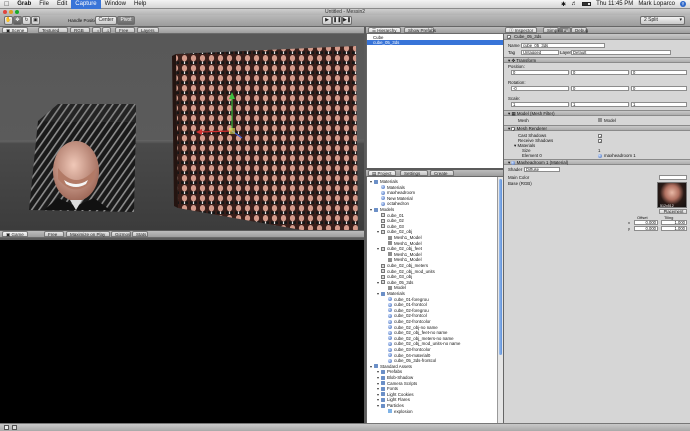 The height and width of the screenshot is (431, 690). What do you see at coordinates (15, 234) in the screenshot?
I see `tab-game: ▣ Game` at bounding box center [15, 234].